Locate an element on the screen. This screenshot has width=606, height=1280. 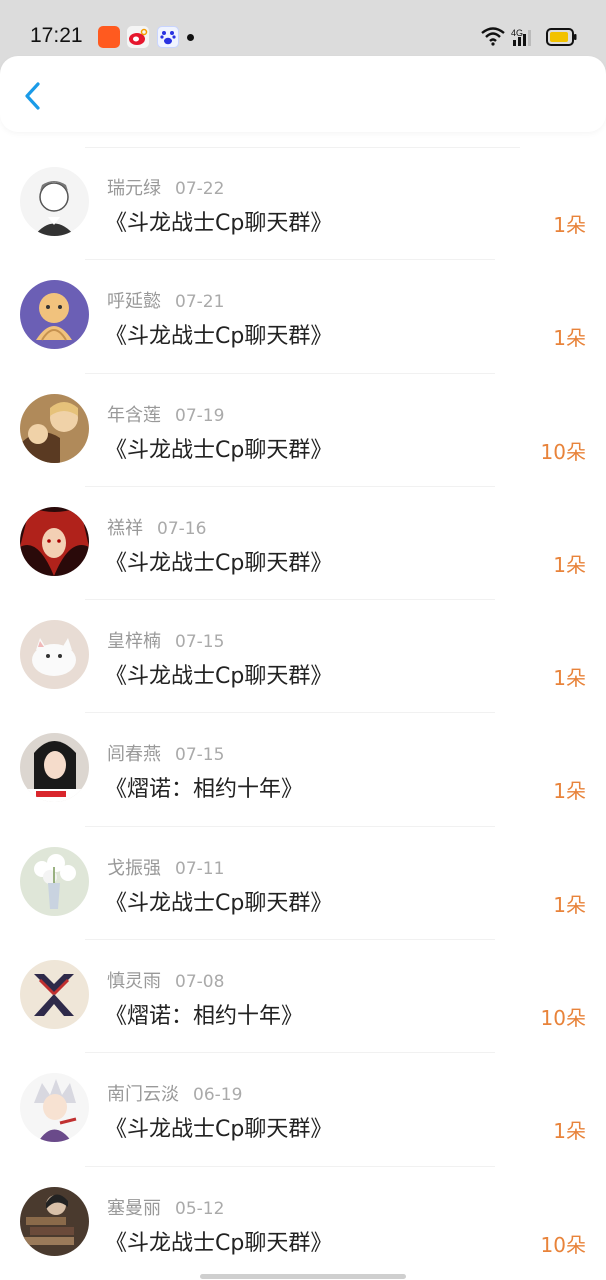
user-name: 慎灵雨 is located at coordinates (134, 982).